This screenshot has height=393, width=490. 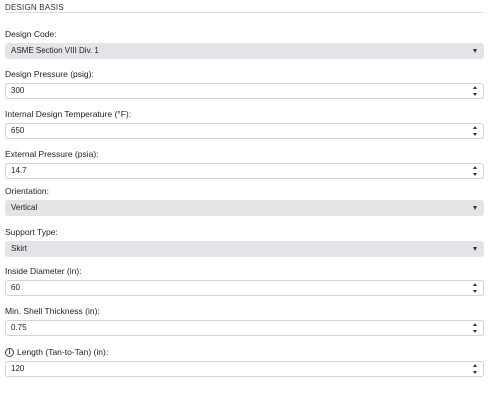 I want to click on shell-thickness-value: 0.75, so click(x=19, y=327).